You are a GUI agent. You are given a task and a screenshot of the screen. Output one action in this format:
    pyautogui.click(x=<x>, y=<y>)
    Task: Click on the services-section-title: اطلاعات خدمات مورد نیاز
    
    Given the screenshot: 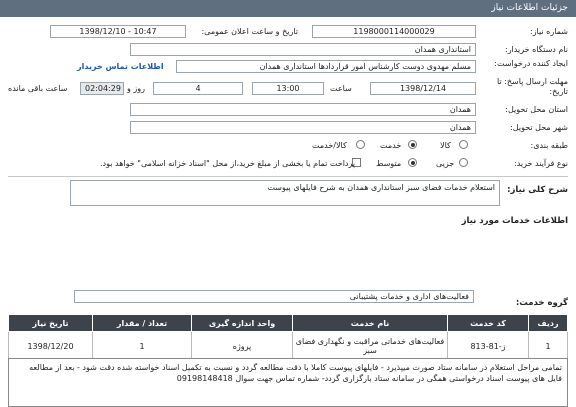 What is the action you would take?
    pyautogui.click(x=514, y=221)
    